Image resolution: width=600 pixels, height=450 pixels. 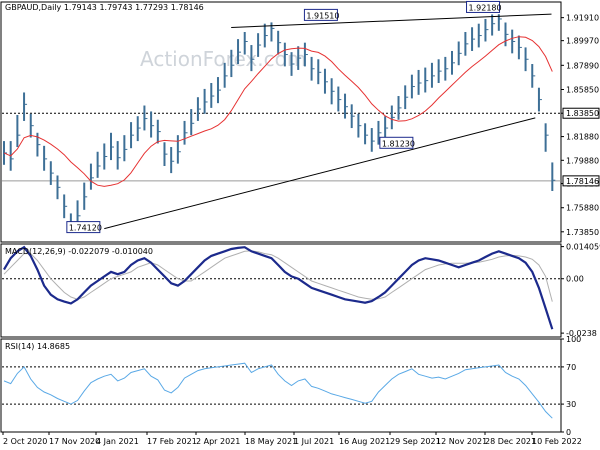 What do you see at coordinates (364, 441) in the screenshot?
I see `x-axis-label: 16 Aug 2021` at bounding box center [364, 441].